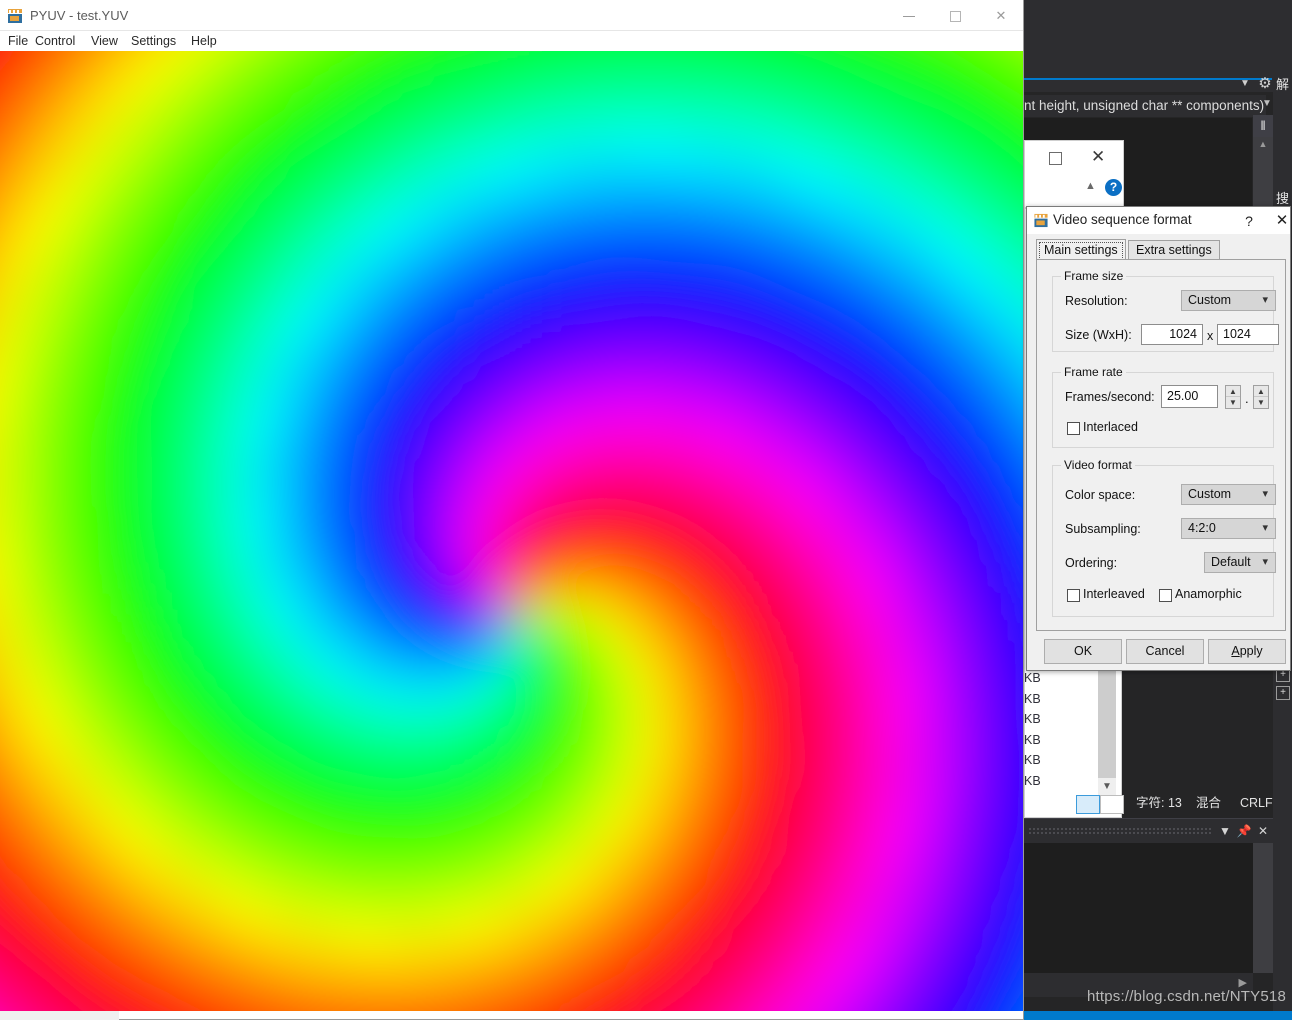  Describe the element at coordinates (1103, 529) in the screenshot. I see `subsampling-label: Subsampling:` at that location.